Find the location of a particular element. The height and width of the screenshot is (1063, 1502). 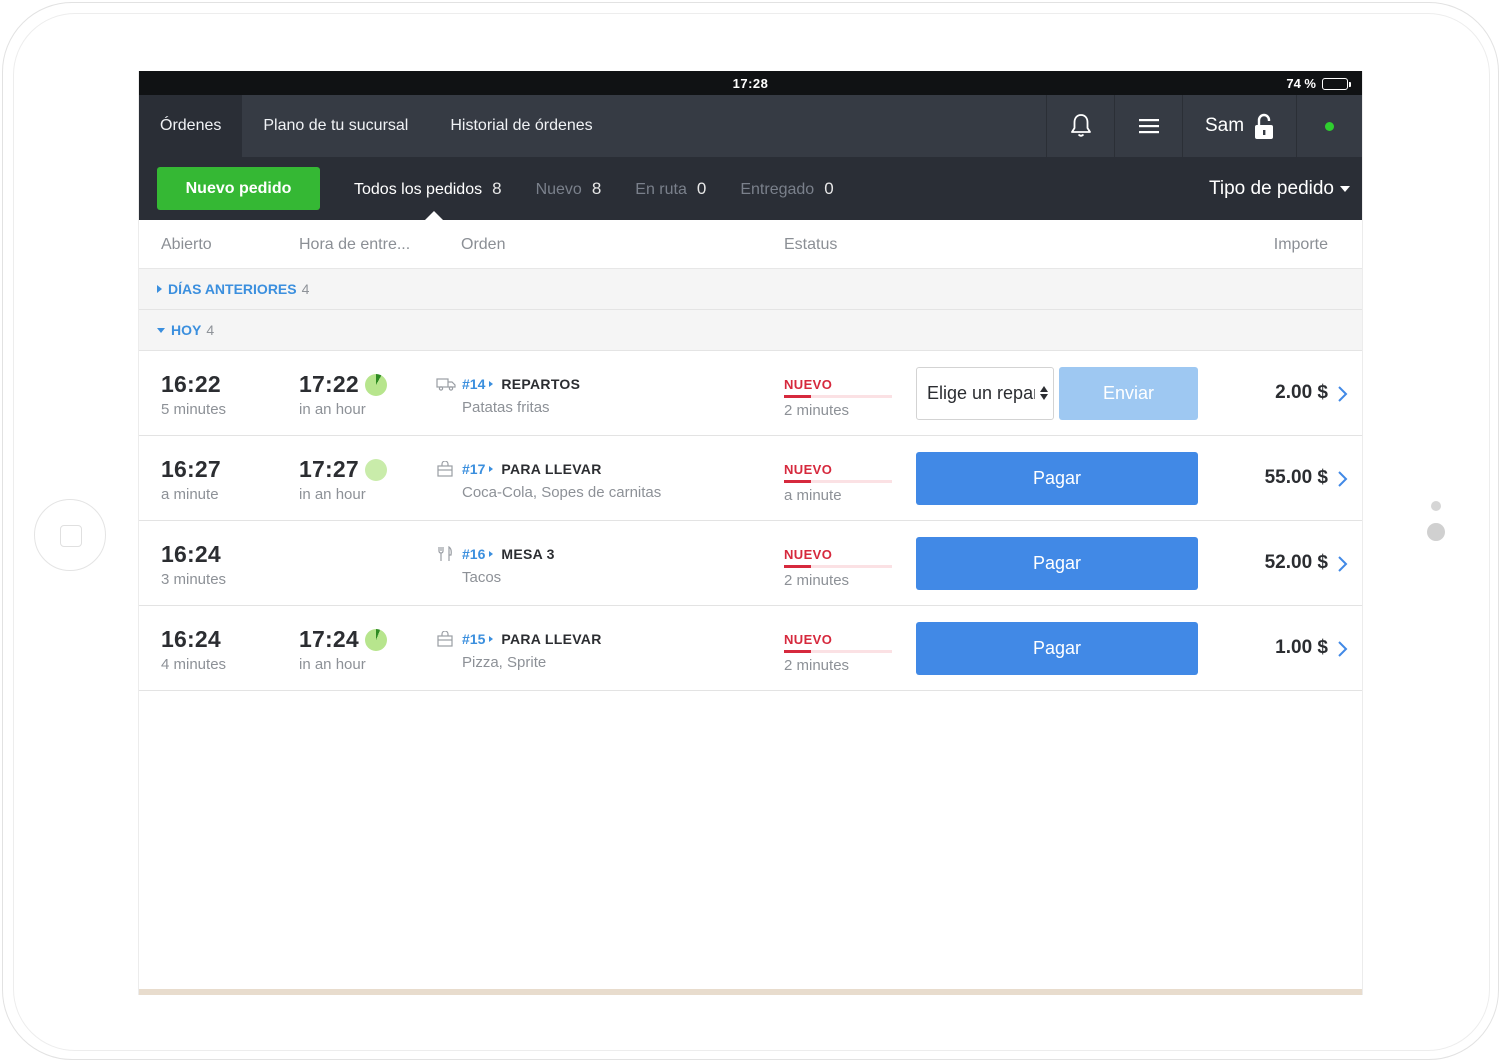

tab-order-history: Historial de órdenes is located at coordinates (521, 126).